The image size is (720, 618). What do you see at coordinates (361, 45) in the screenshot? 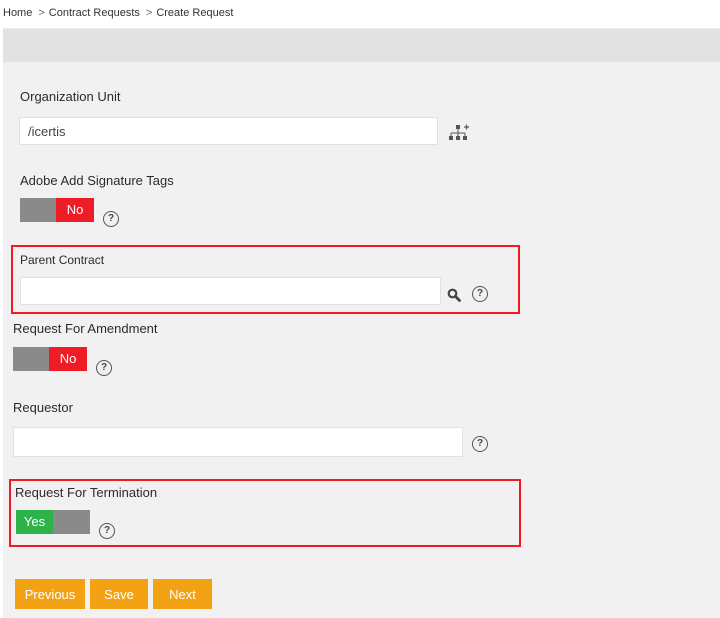
I see `header-bar` at bounding box center [361, 45].